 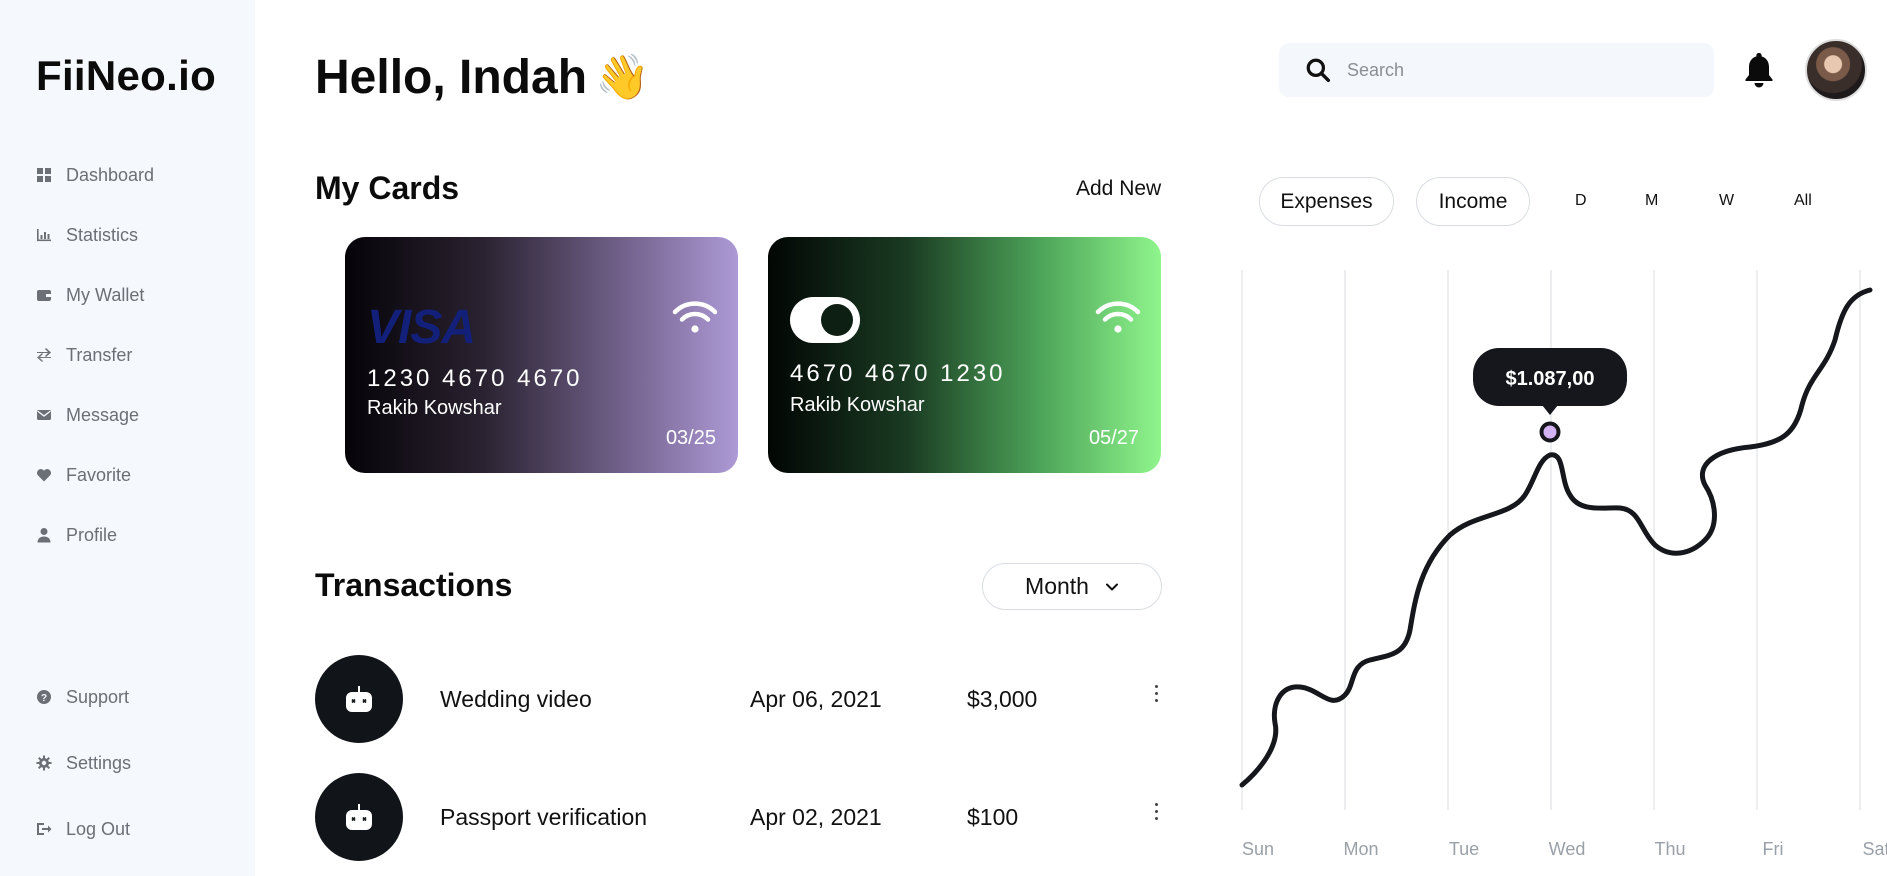 I want to click on period-all-button: All, so click(x=1803, y=201).